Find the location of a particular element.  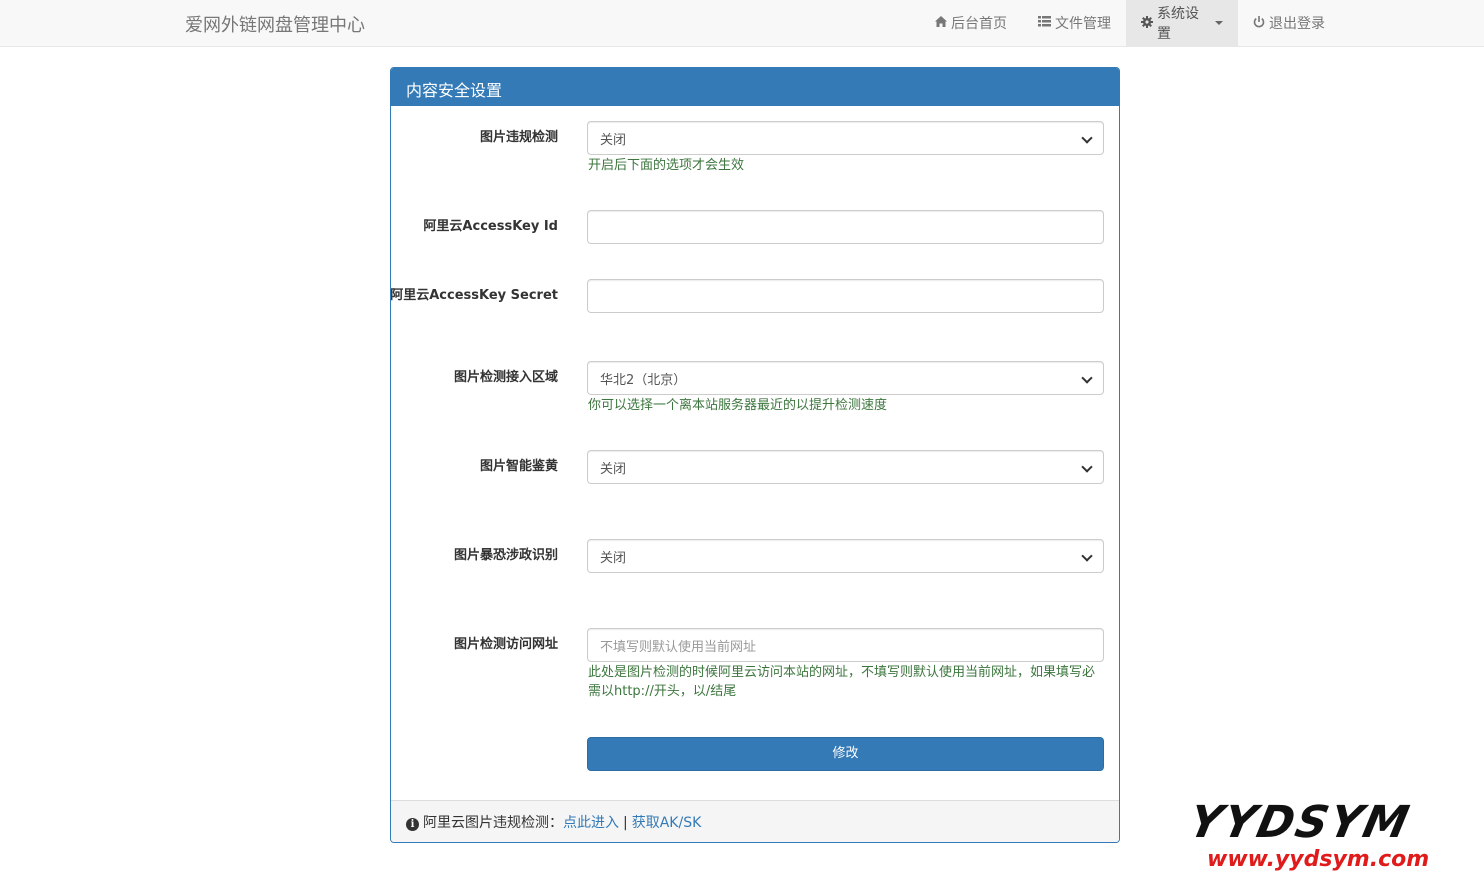

region-select: 华北2（北京） is located at coordinates (845, 378).